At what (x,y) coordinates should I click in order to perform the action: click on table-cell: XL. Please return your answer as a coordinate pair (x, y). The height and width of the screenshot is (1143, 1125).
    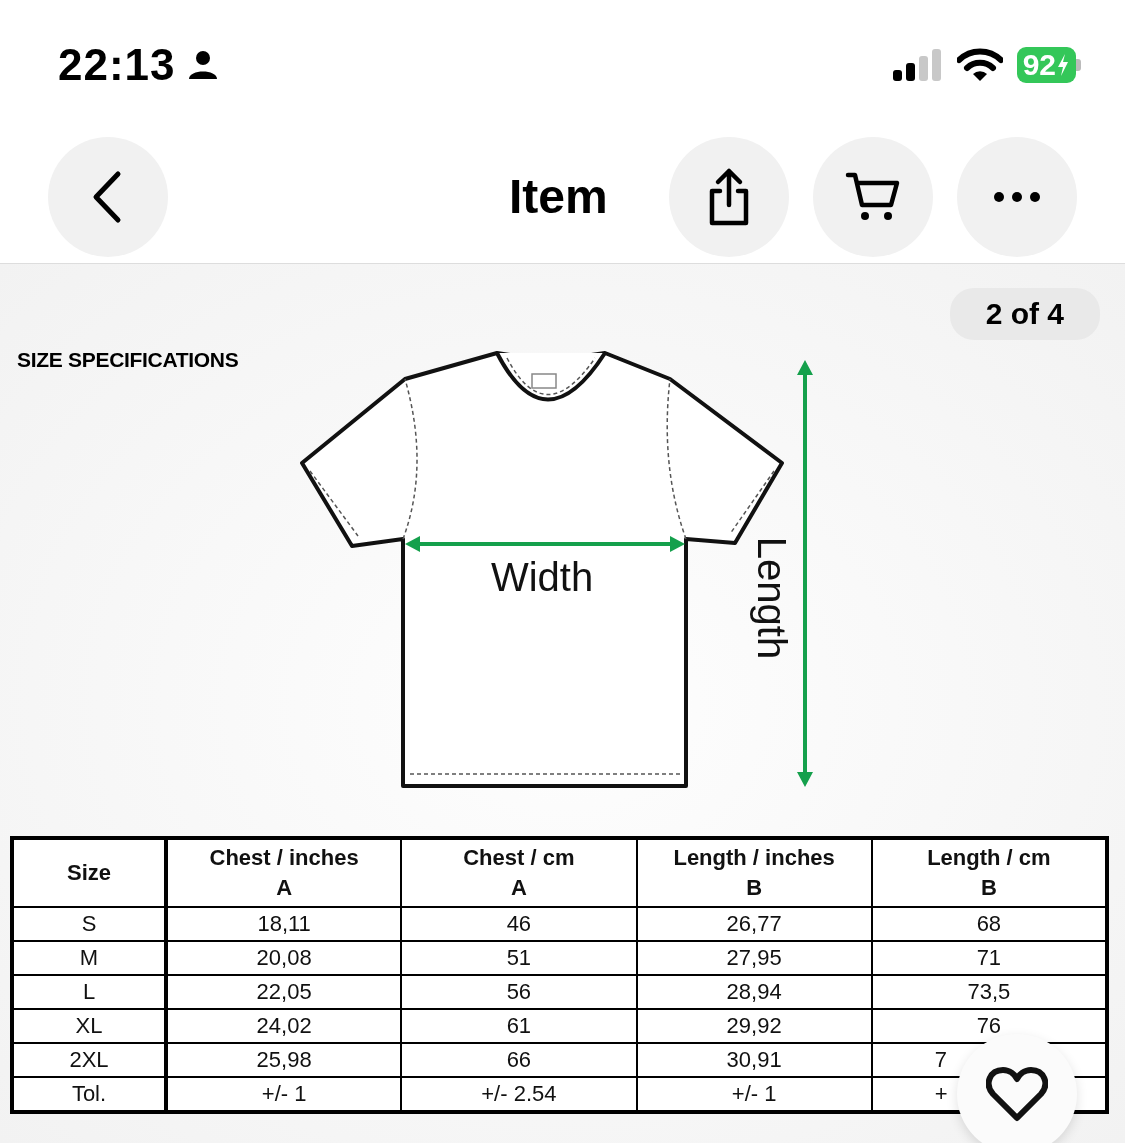
    Looking at the image, I should click on (89, 1026).